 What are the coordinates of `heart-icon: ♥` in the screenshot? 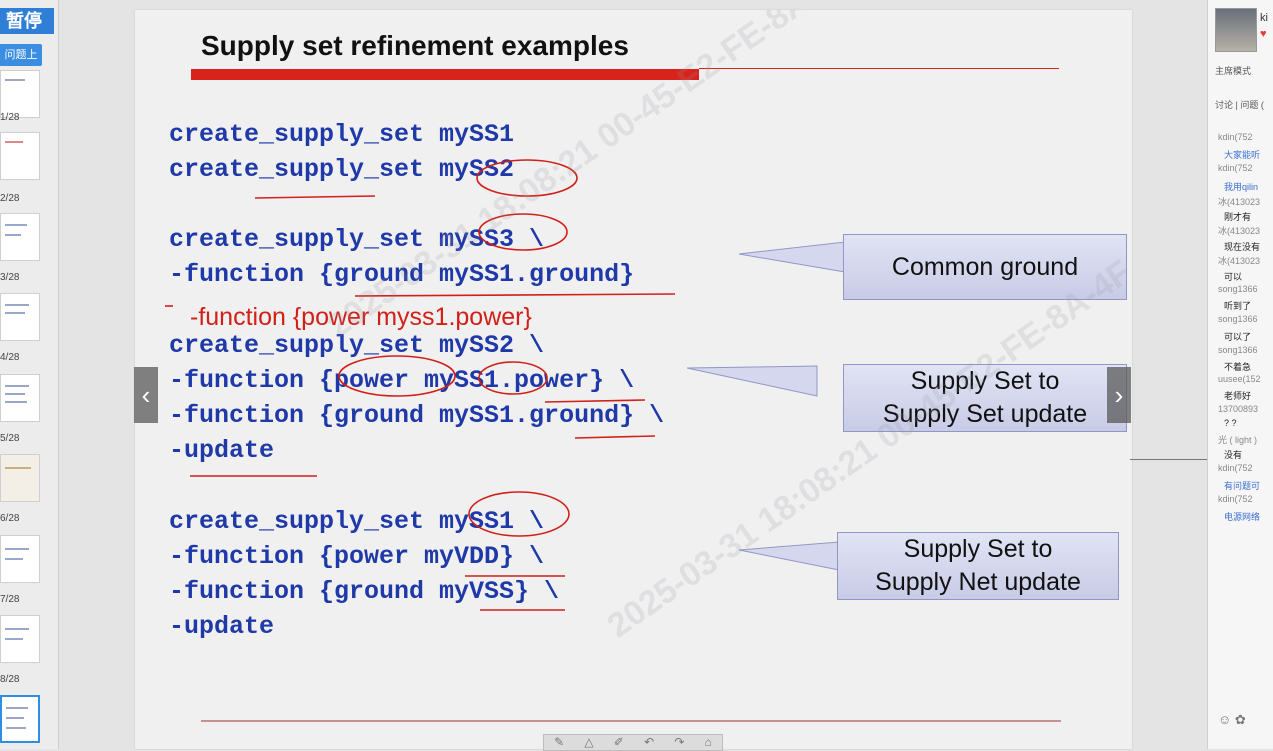 It's located at (1263, 34).